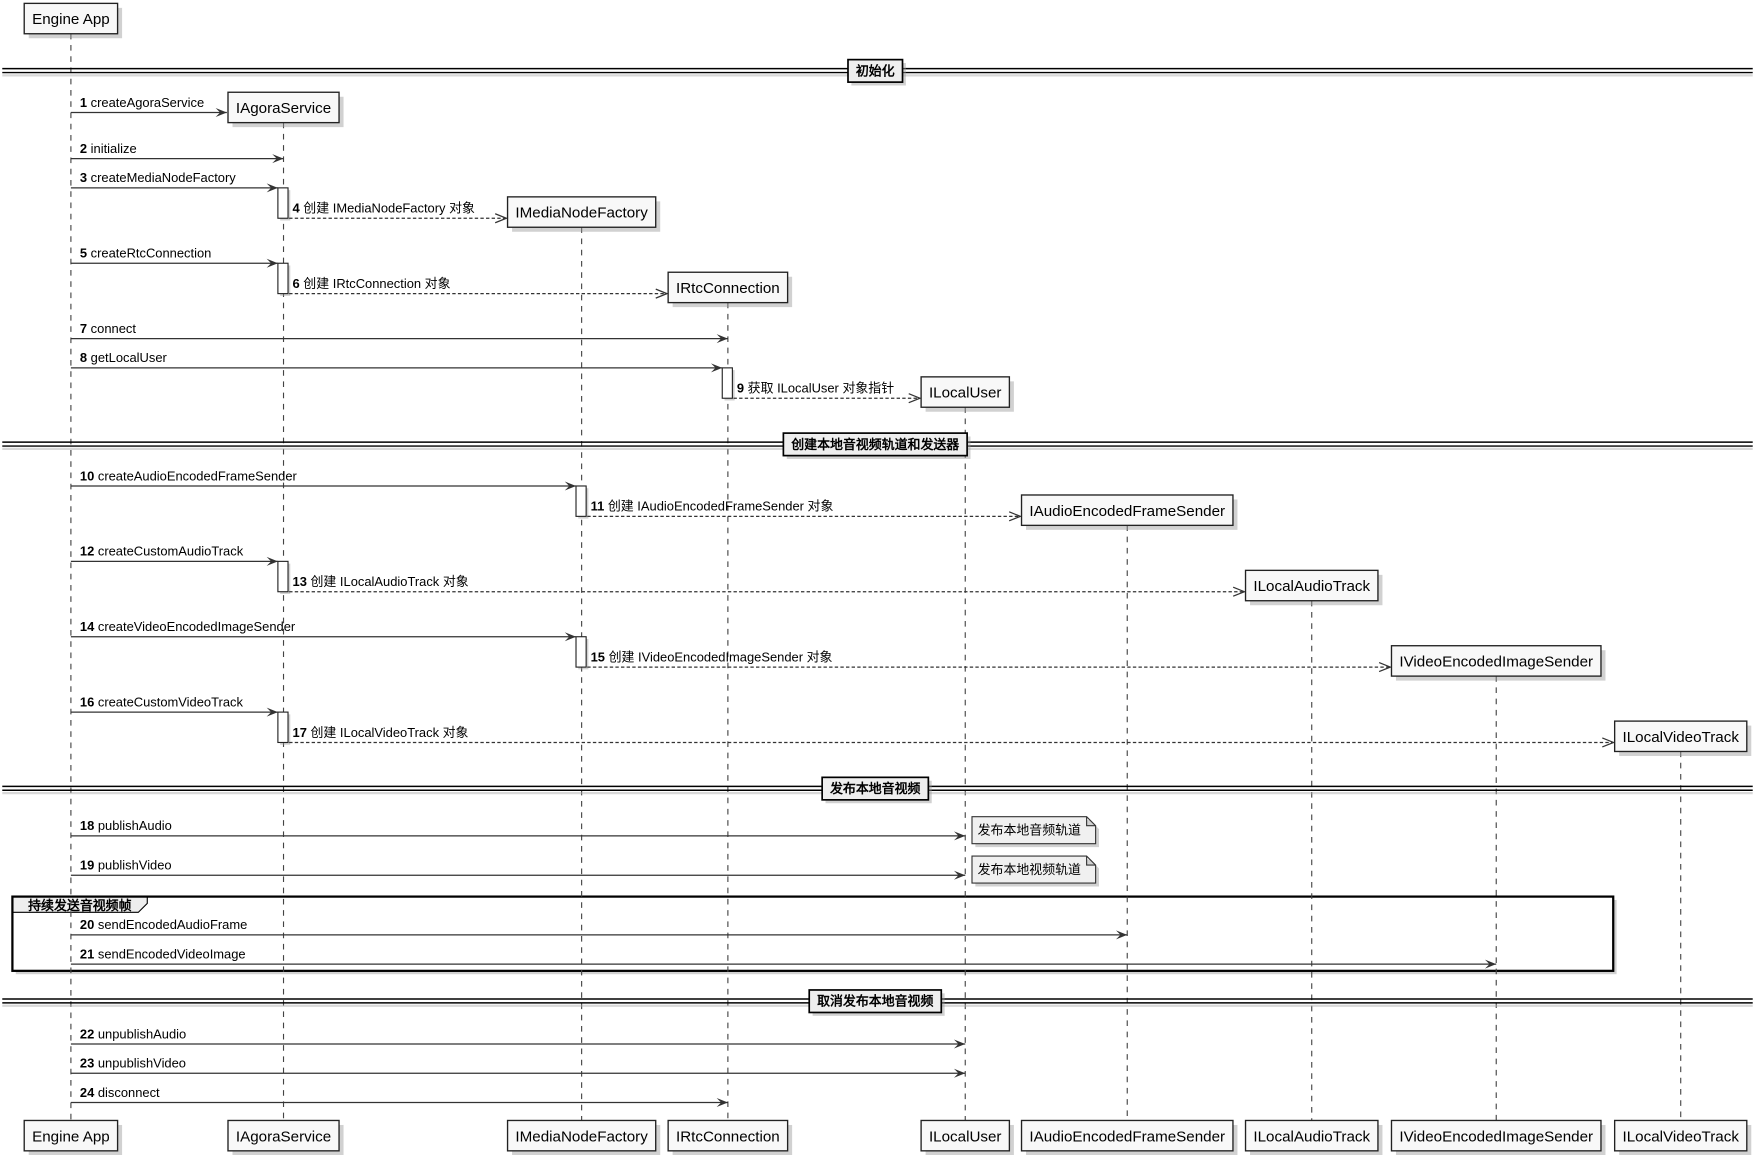 The image size is (1755, 1155). What do you see at coordinates (177, 152) in the screenshot?
I see `message-2: 2 initialize` at bounding box center [177, 152].